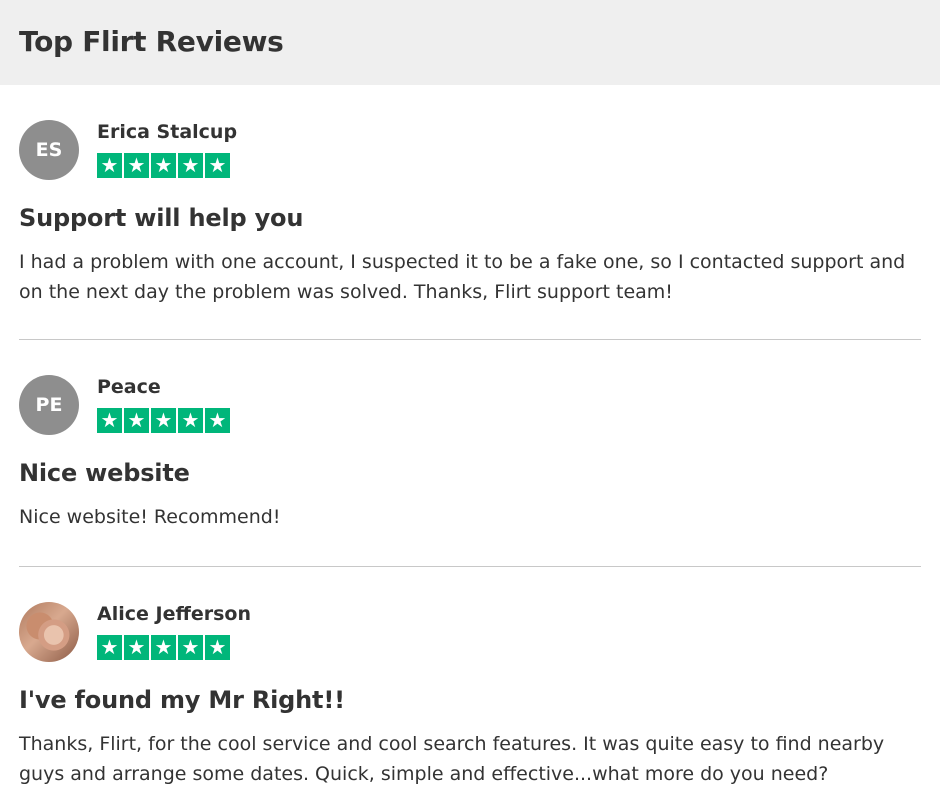  I want to click on review-title: Support will help you, so click(161, 218).